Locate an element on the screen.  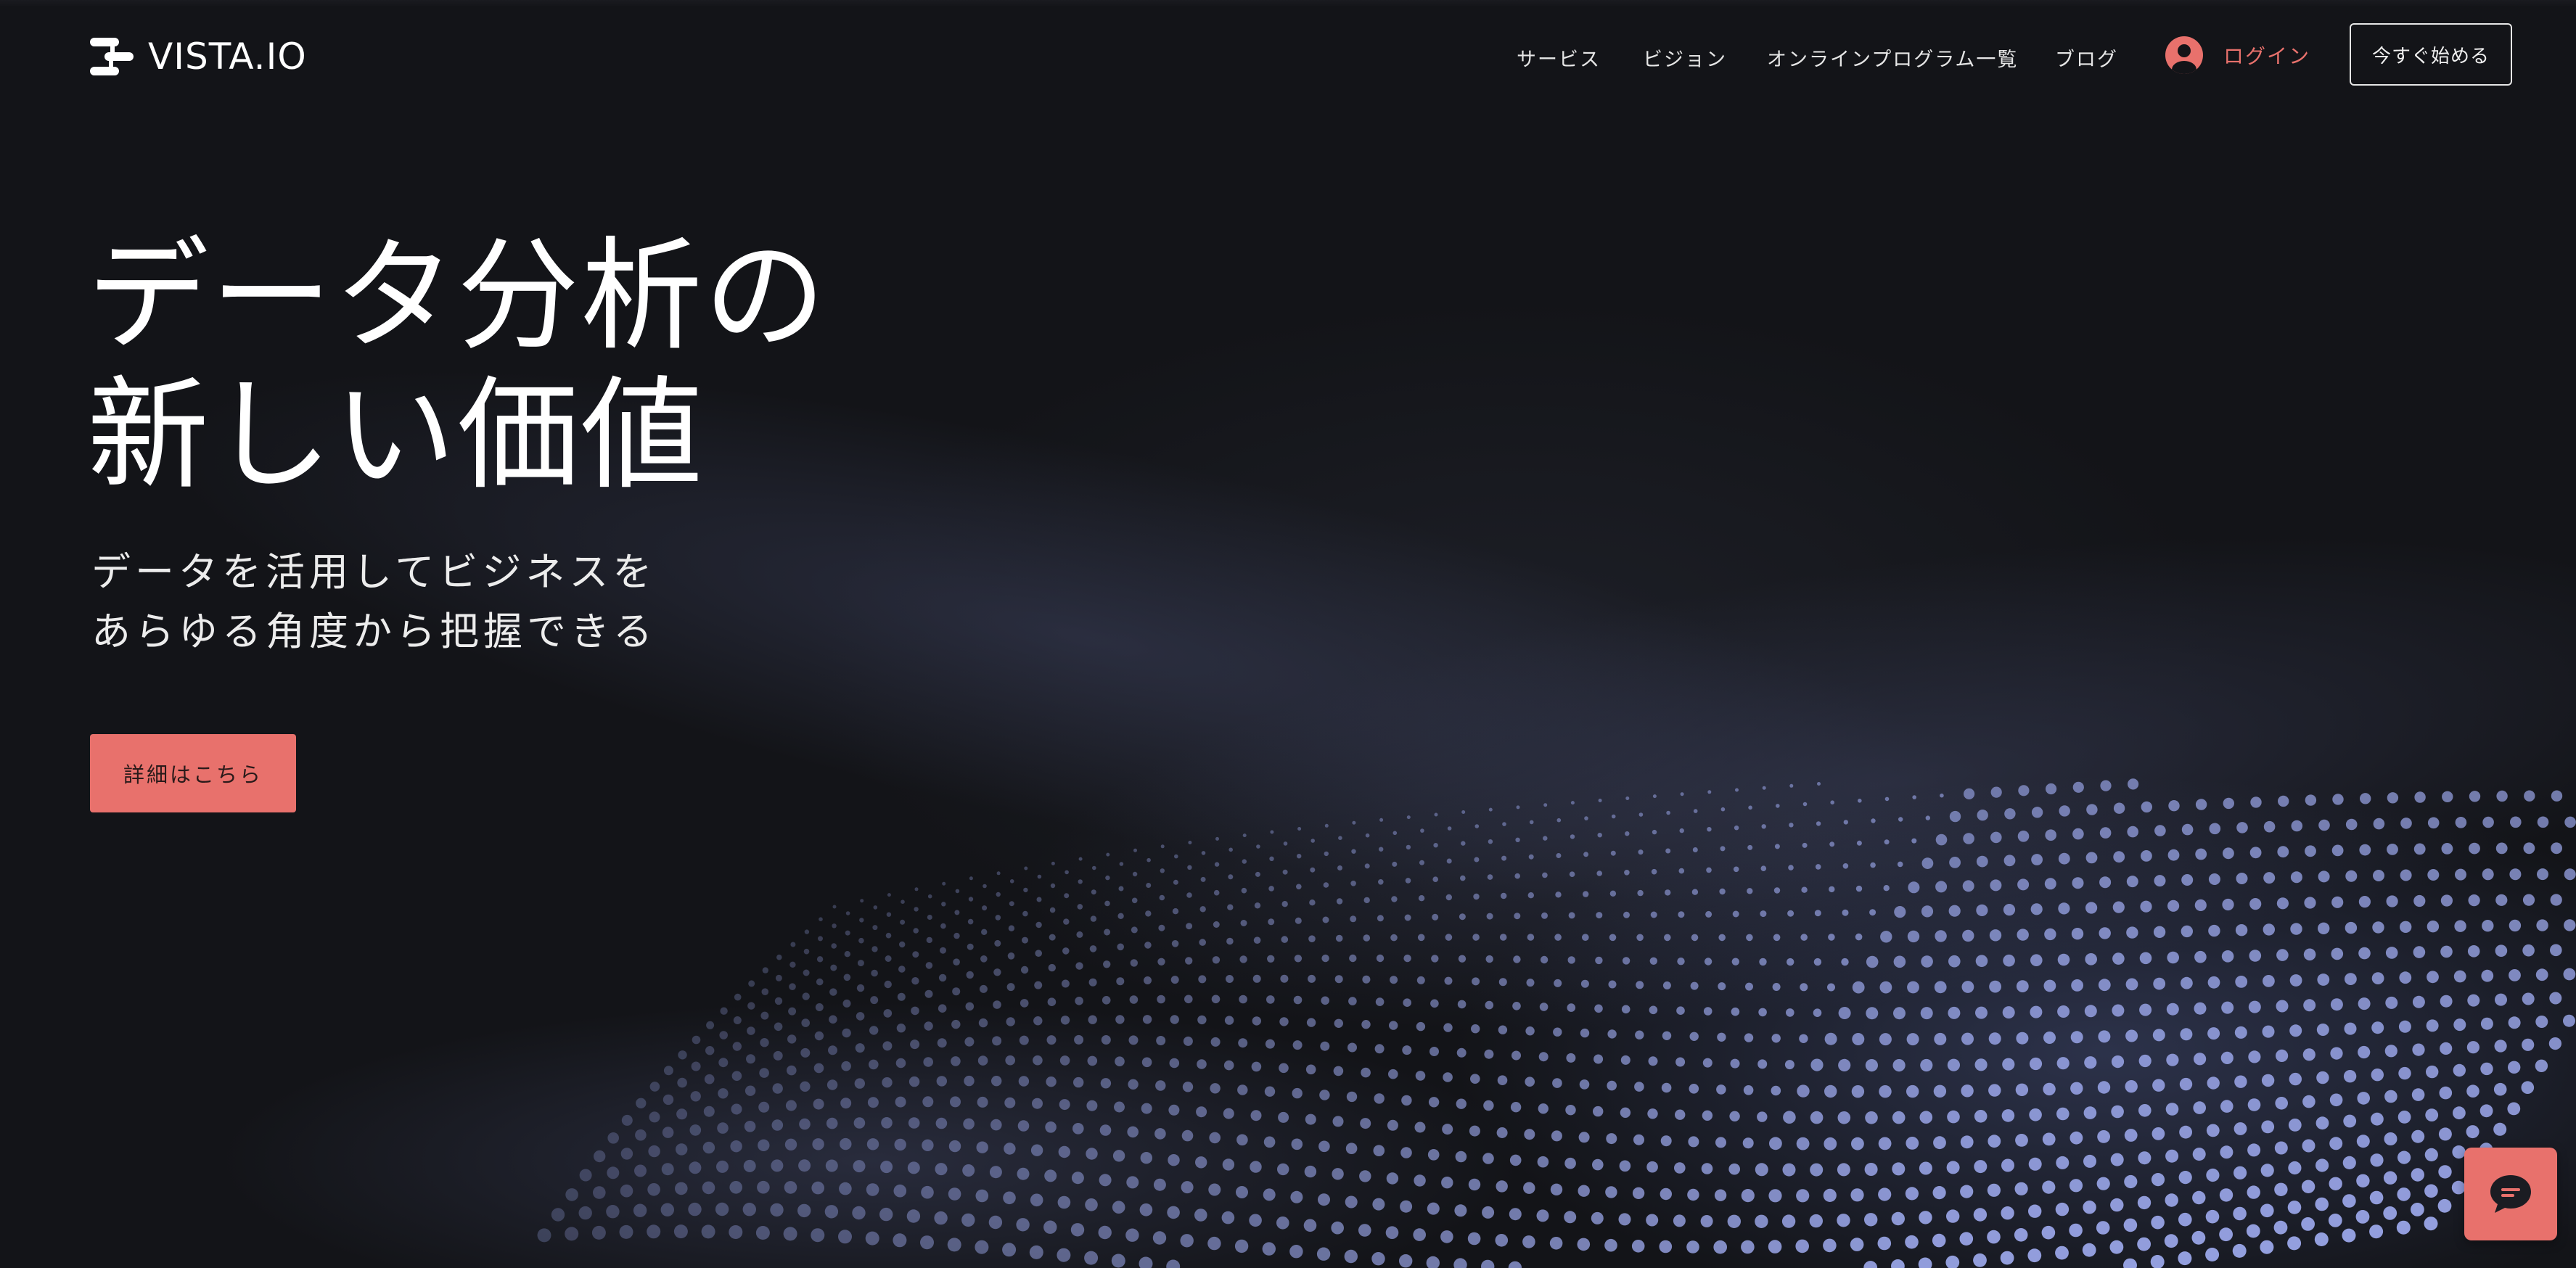
chat-widget-button is located at coordinates (2510, 1194).